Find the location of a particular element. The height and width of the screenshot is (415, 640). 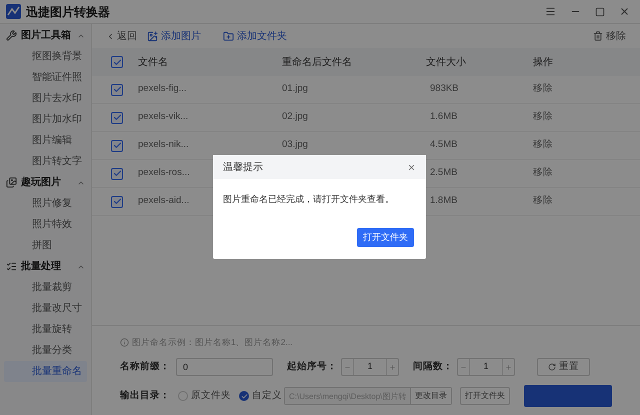

column-header: 重命名后文件名 is located at coordinates (317, 63).